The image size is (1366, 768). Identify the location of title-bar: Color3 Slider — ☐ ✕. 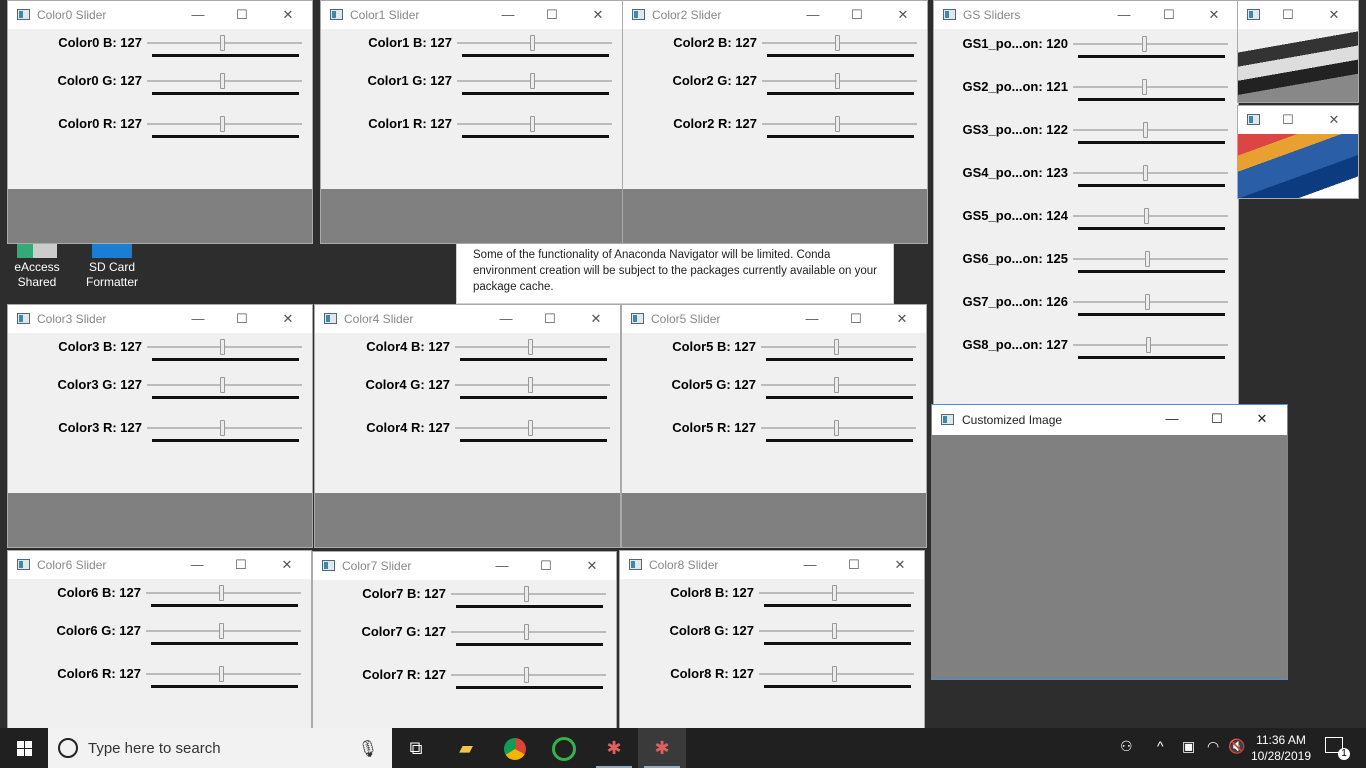
(160, 319).